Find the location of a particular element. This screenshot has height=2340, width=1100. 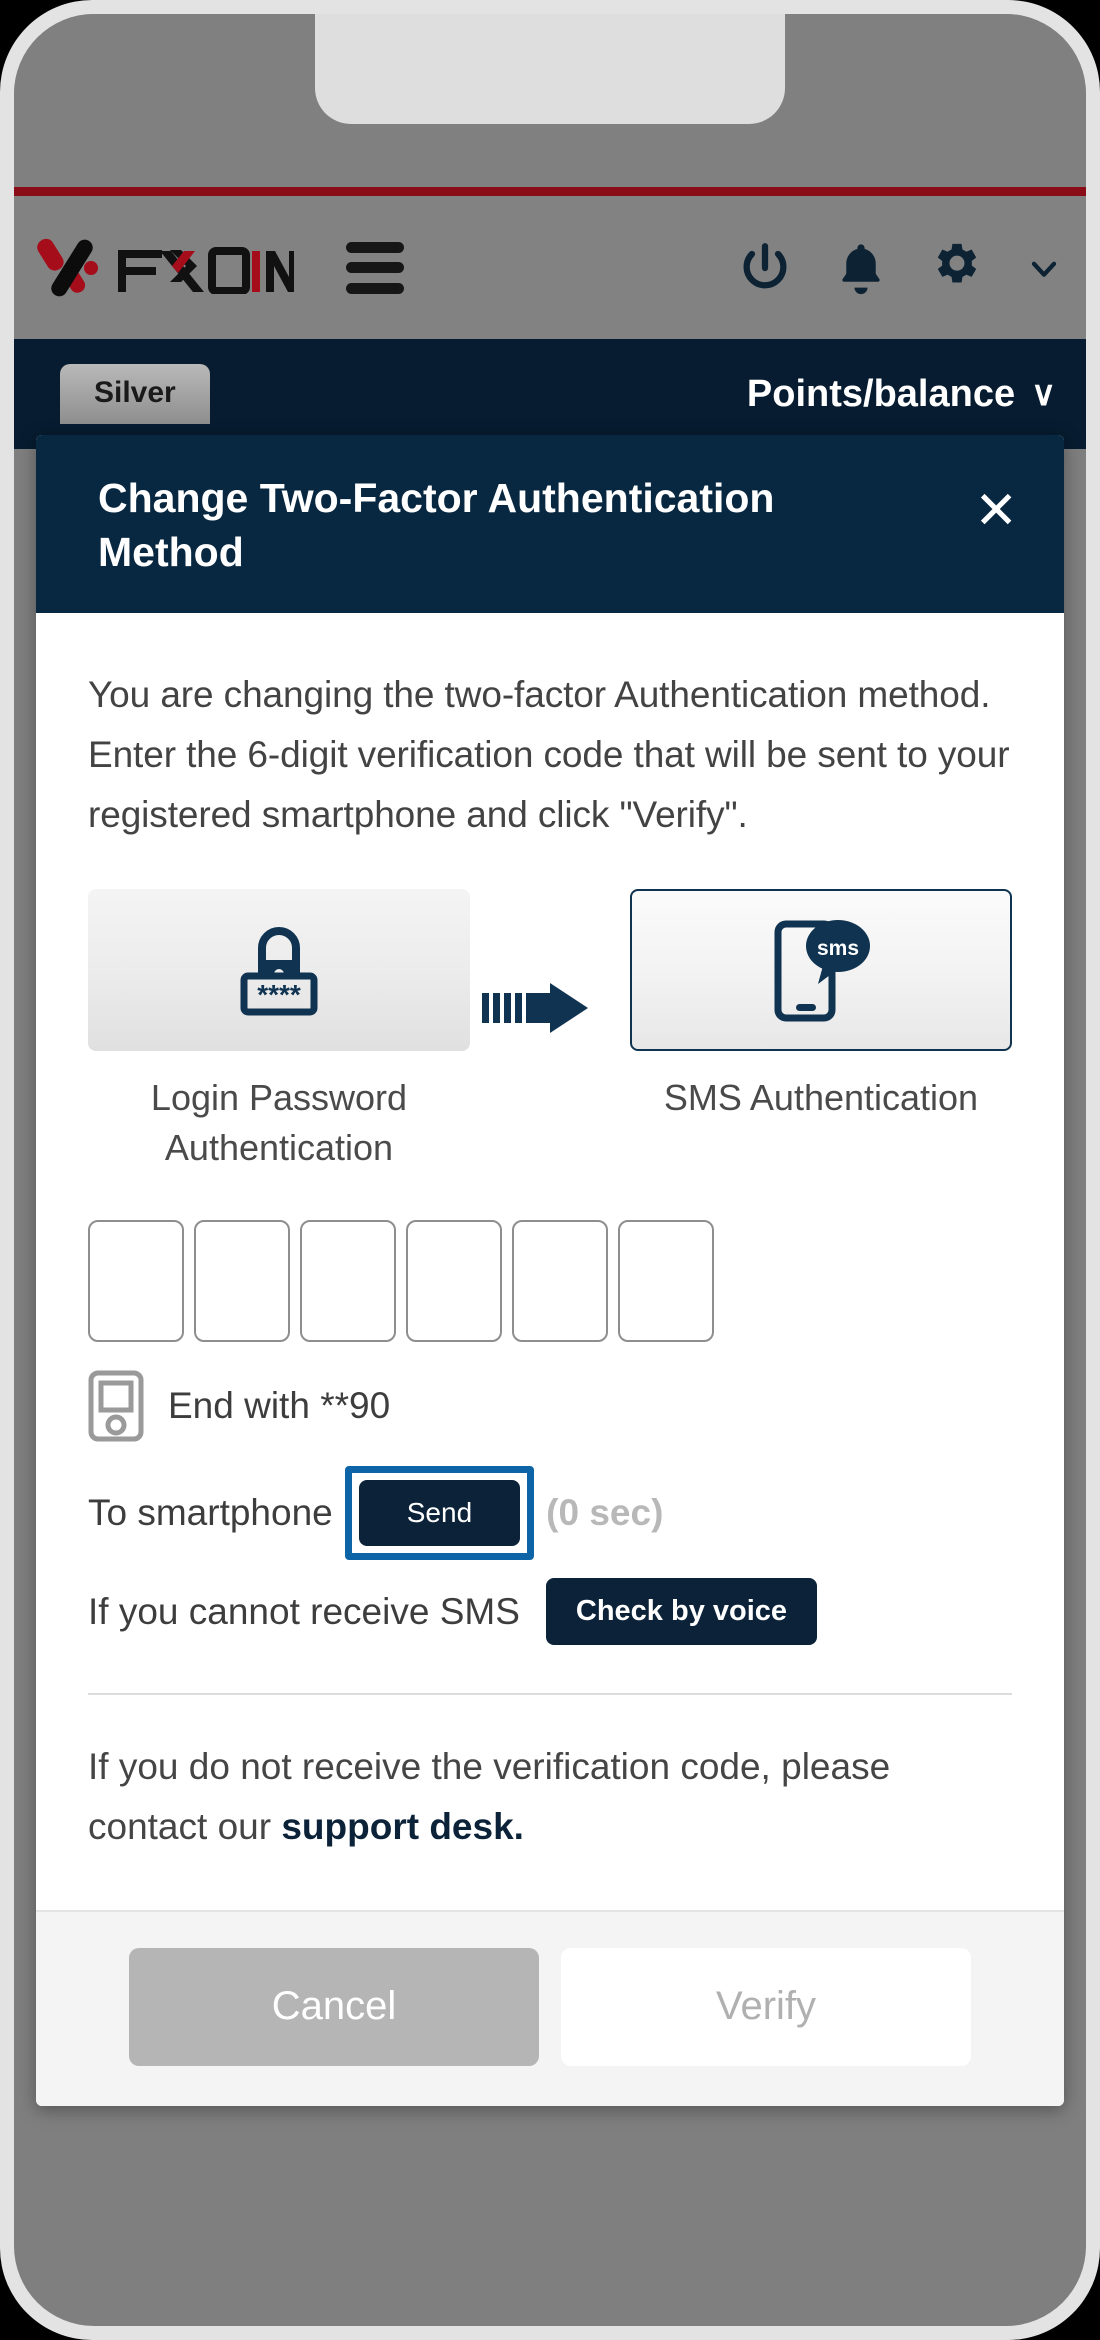

hamburger-menu-icon is located at coordinates (375, 267).